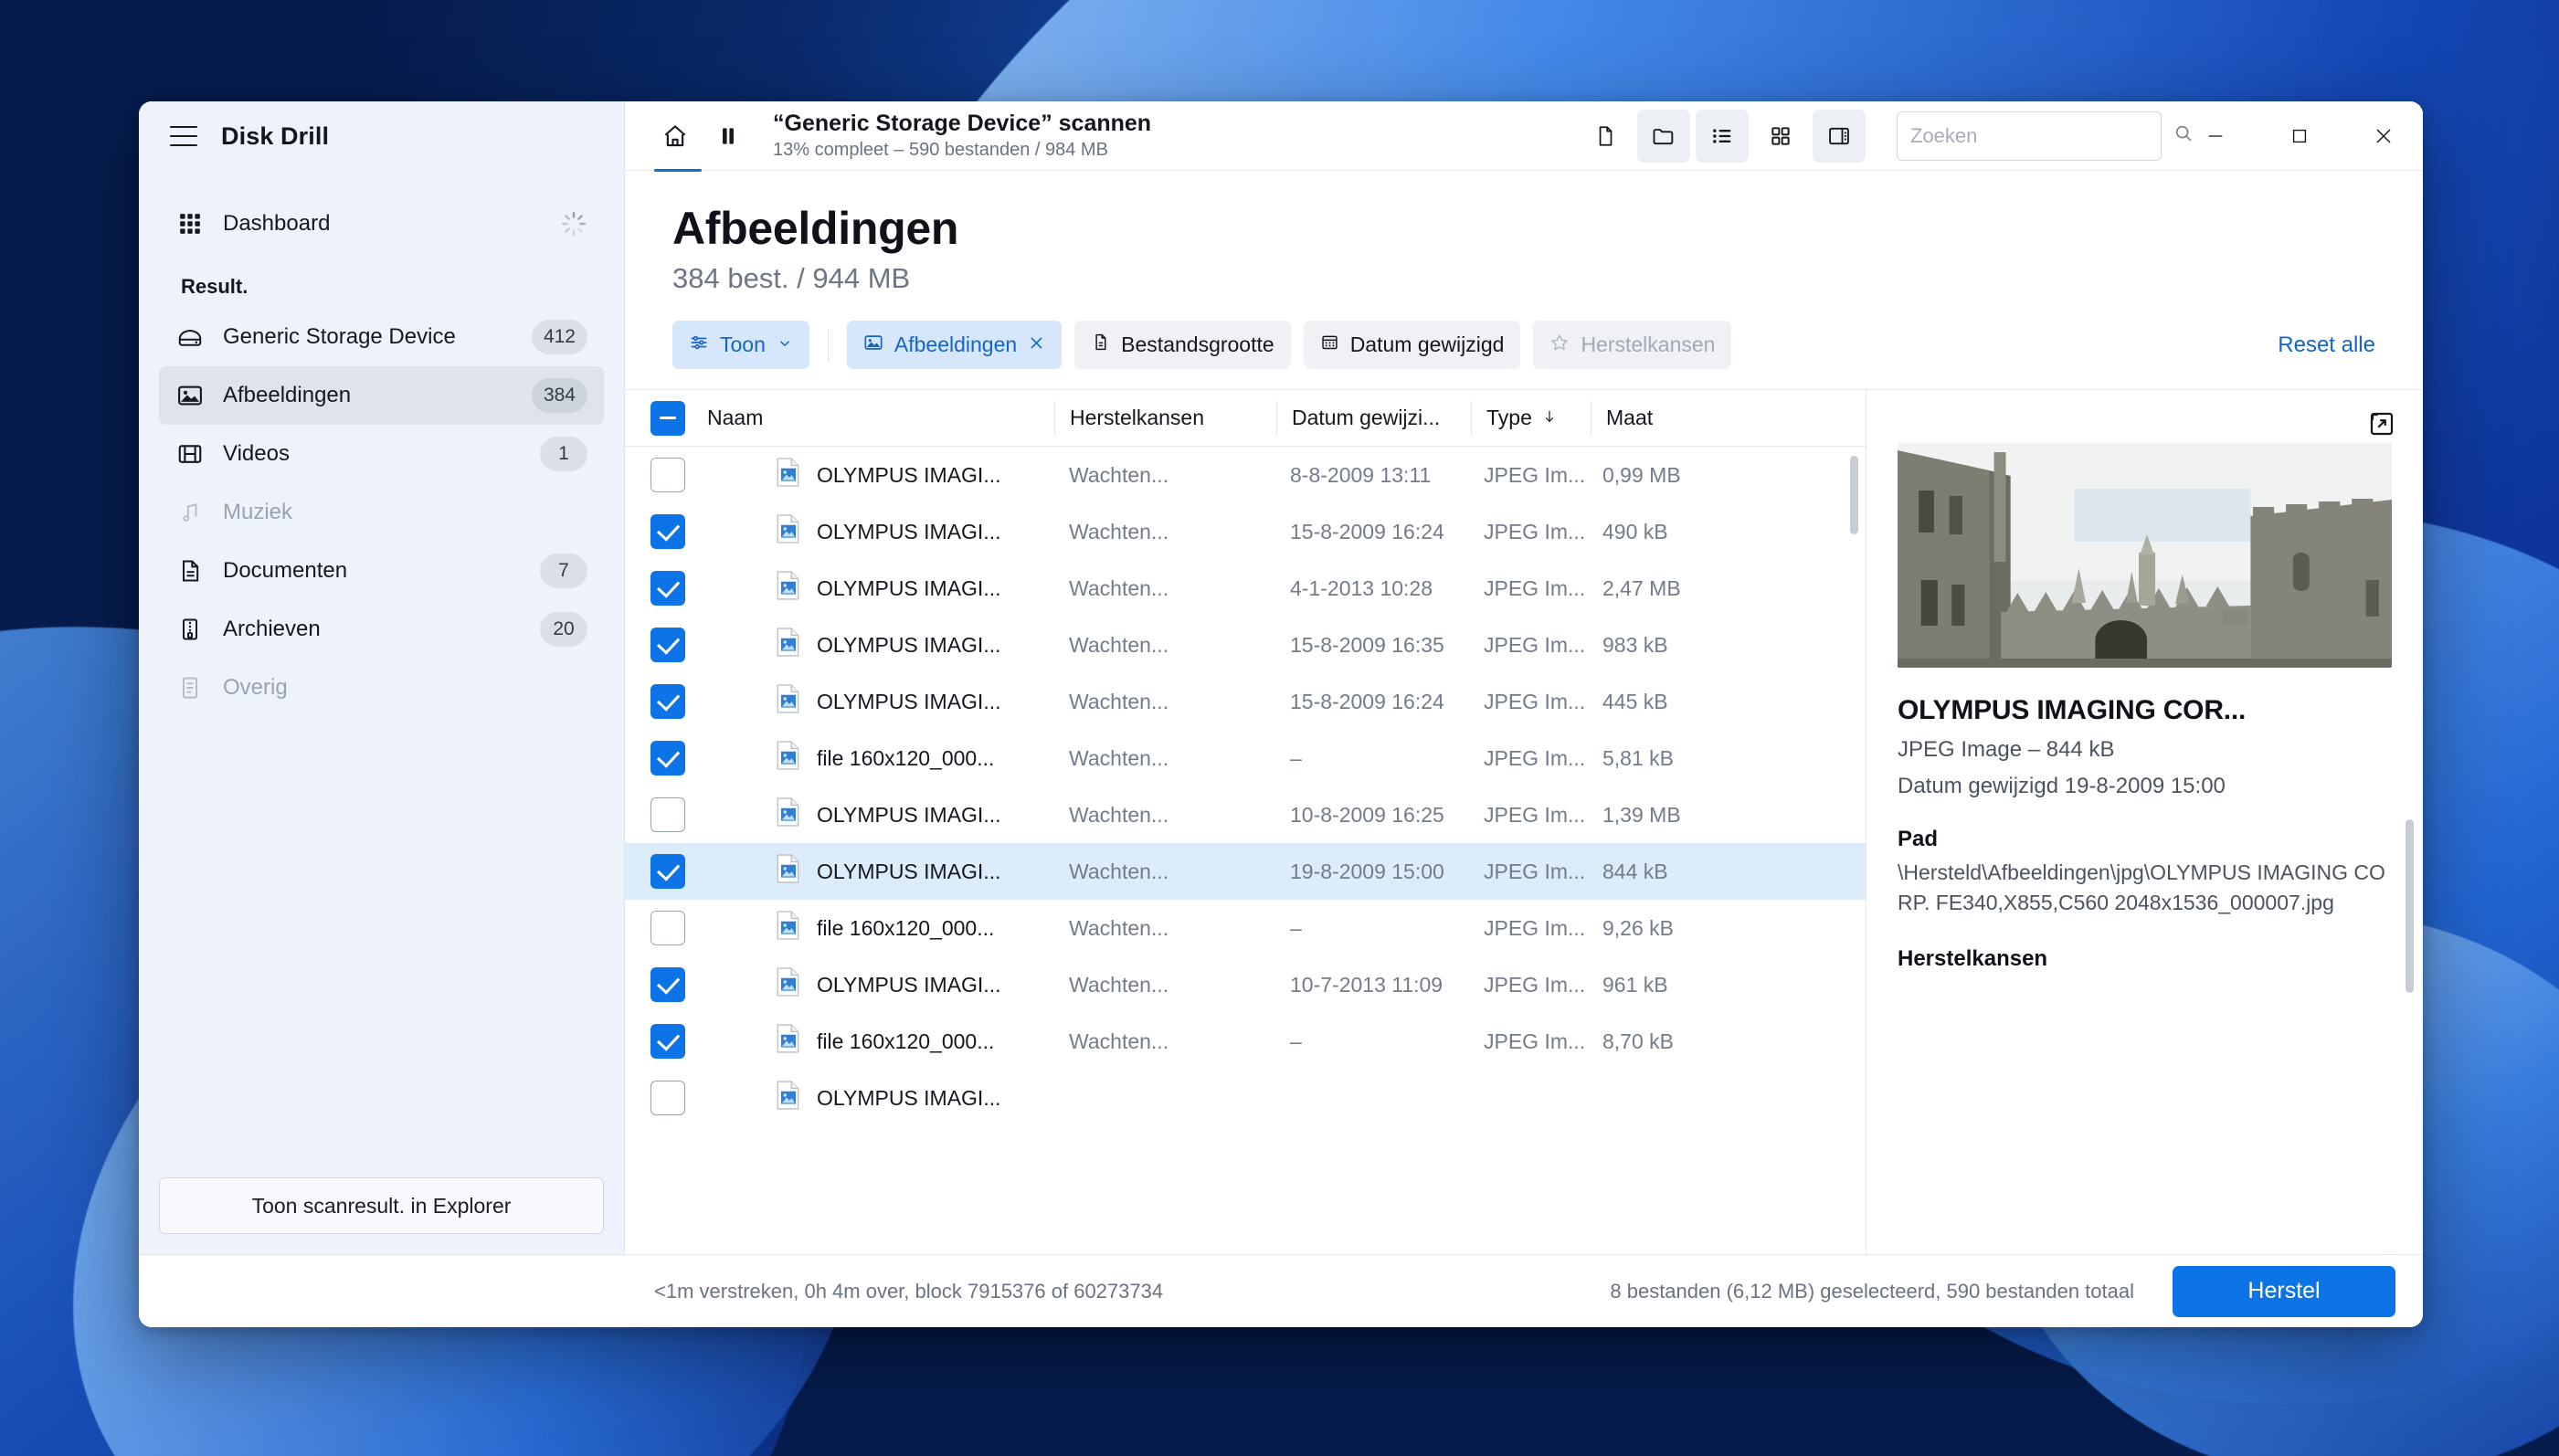 This screenshot has width=2559, height=1456. Describe the element at coordinates (880, 418) in the screenshot. I see `column-header-naam: Naam` at that location.